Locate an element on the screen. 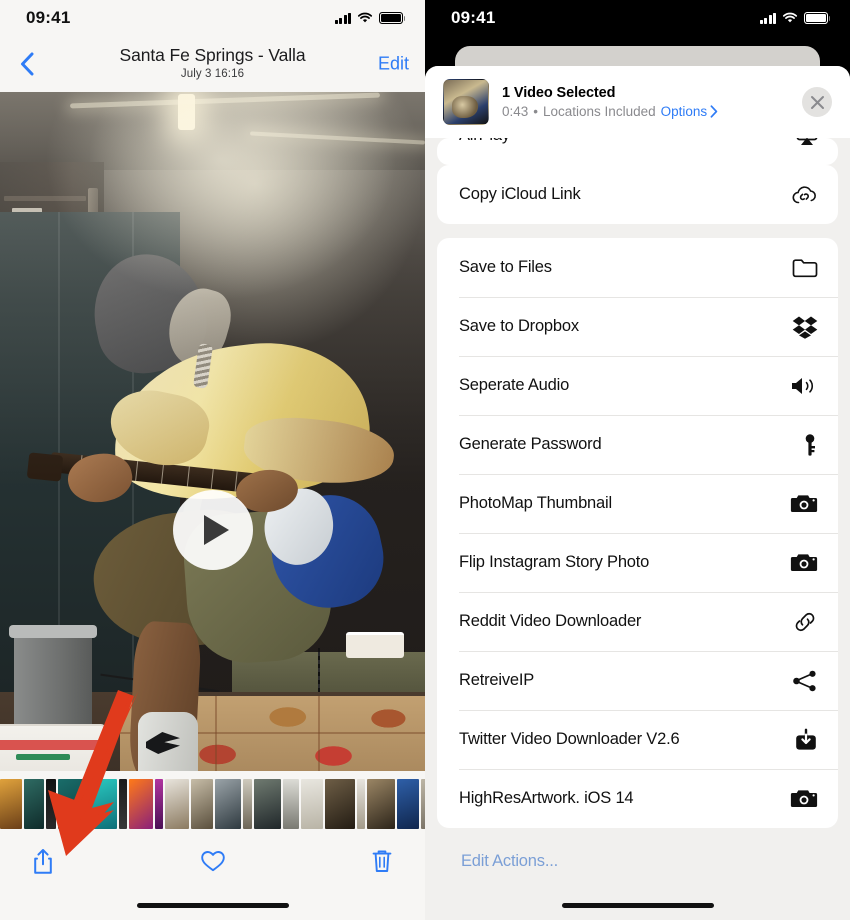 The width and height of the screenshot is (850, 920). close-button is located at coordinates (817, 102).